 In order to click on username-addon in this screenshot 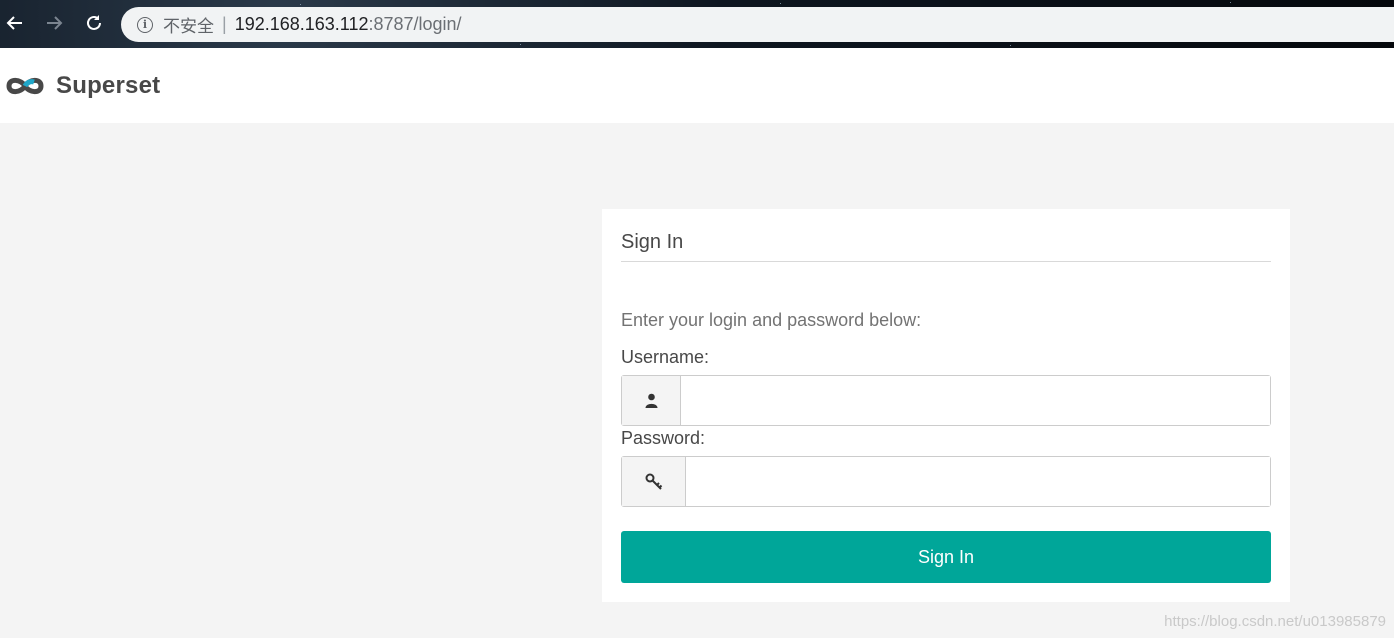, I will do `click(651, 400)`.